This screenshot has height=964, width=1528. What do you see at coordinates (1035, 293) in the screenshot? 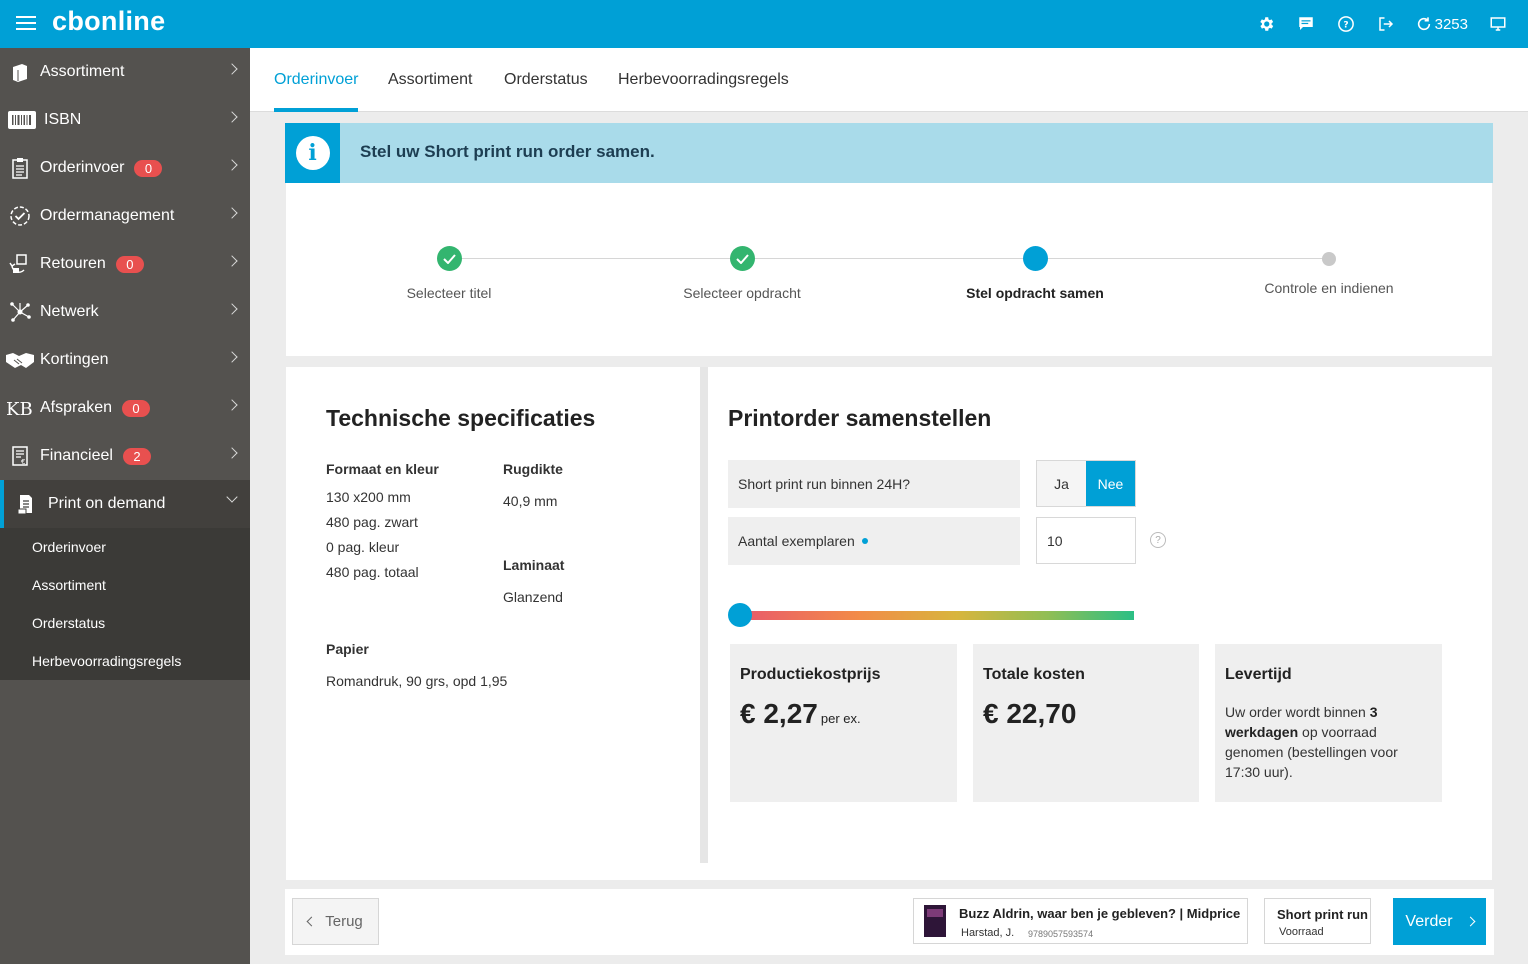
I see `step-label: Stel opdracht samen` at bounding box center [1035, 293].